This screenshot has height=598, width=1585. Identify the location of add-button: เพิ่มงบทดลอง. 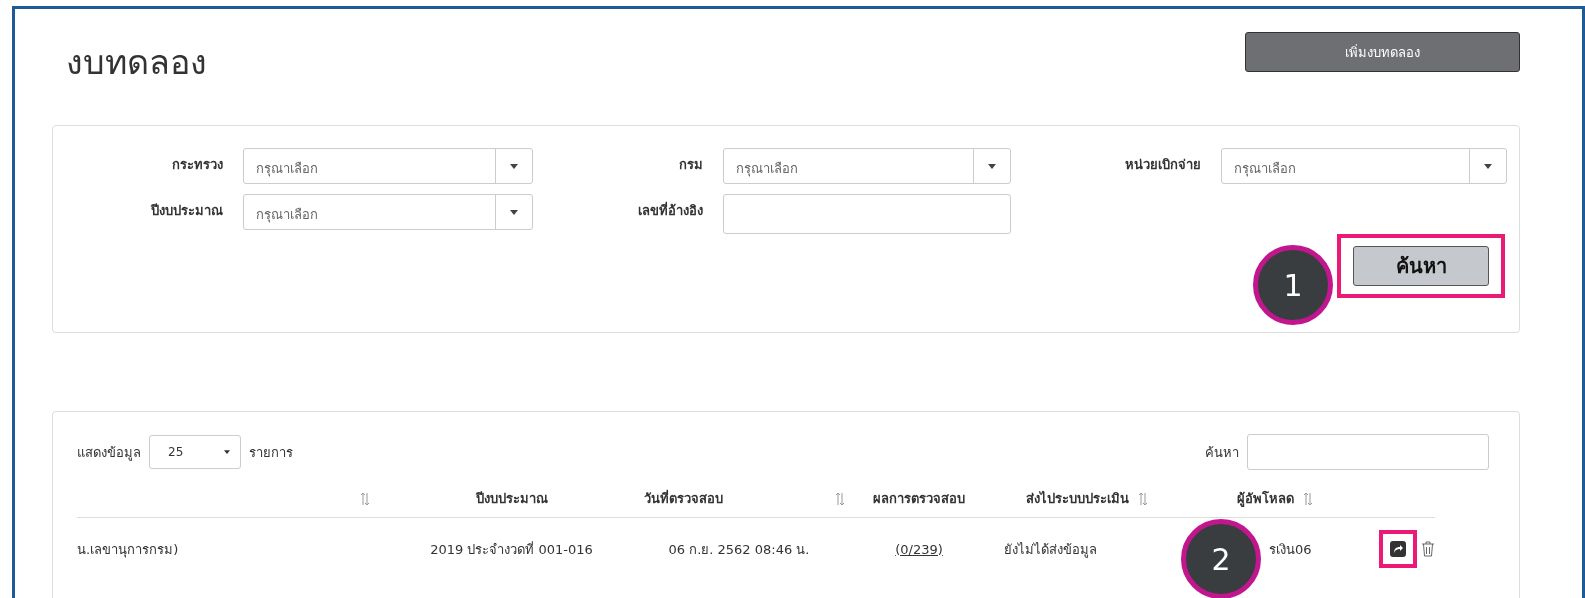
(1382, 52).